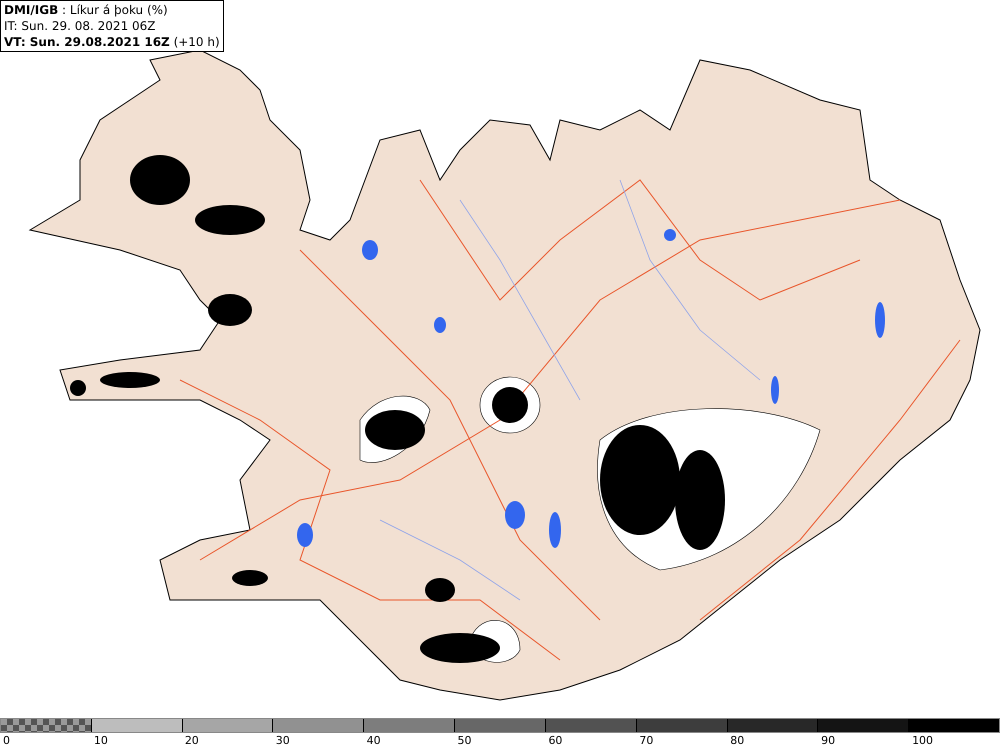 Image resolution: width=1000 pixels, height=750 pixels. What do you see at coordinates (86, 10) in the screenshot?
I see `info-line: DMI/IGB : Líkur á þoku (%)` at bounding box center [86, 10].